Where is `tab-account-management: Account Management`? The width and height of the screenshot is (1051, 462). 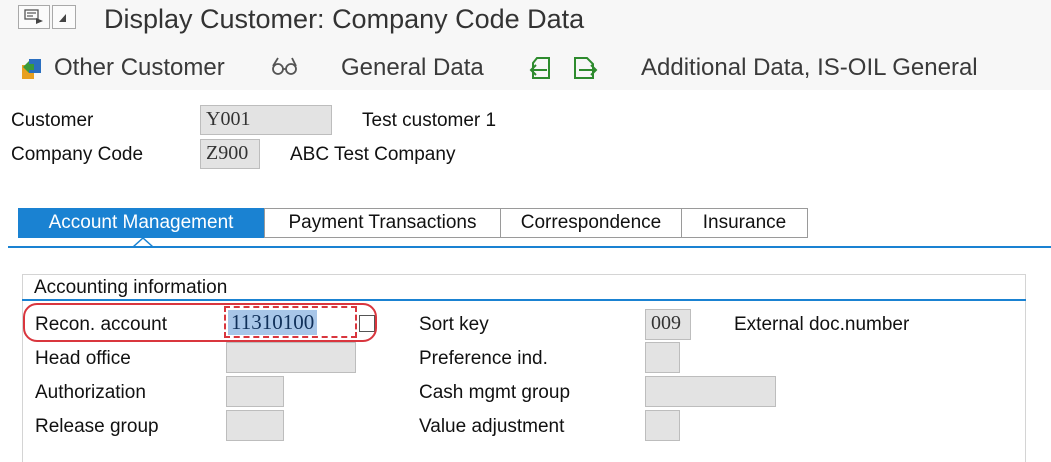 tab-account-management: Account Management is located at coordinates (141, 223).